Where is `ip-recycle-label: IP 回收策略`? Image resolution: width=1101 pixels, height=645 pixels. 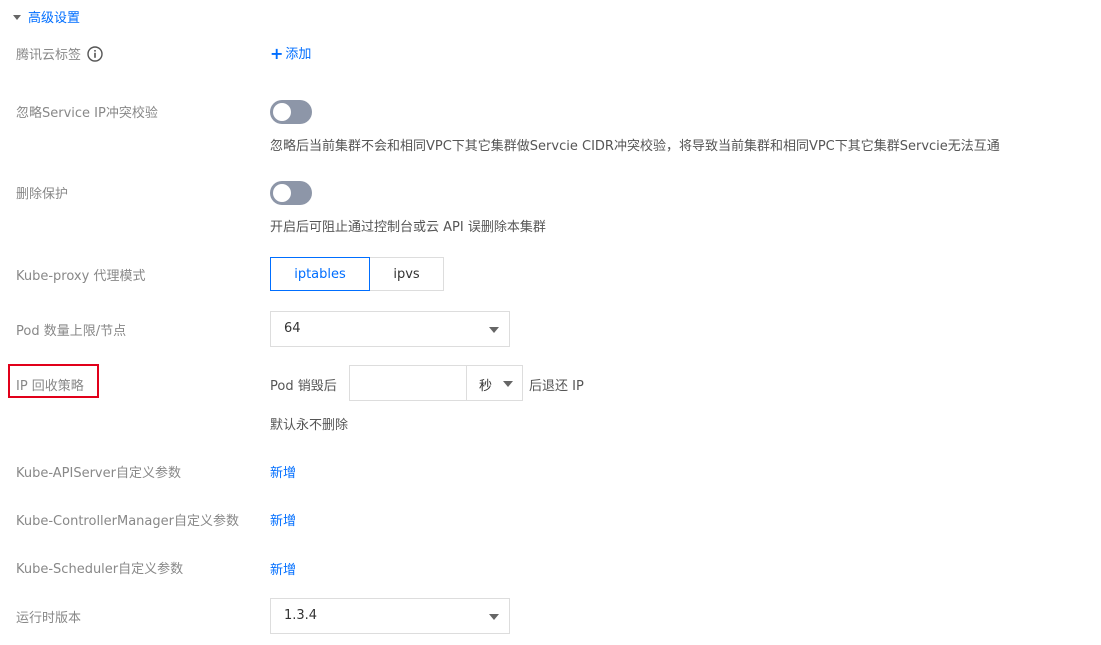
ip-recycle-label: IP 回收策略 is located at coordinates (50, 386).